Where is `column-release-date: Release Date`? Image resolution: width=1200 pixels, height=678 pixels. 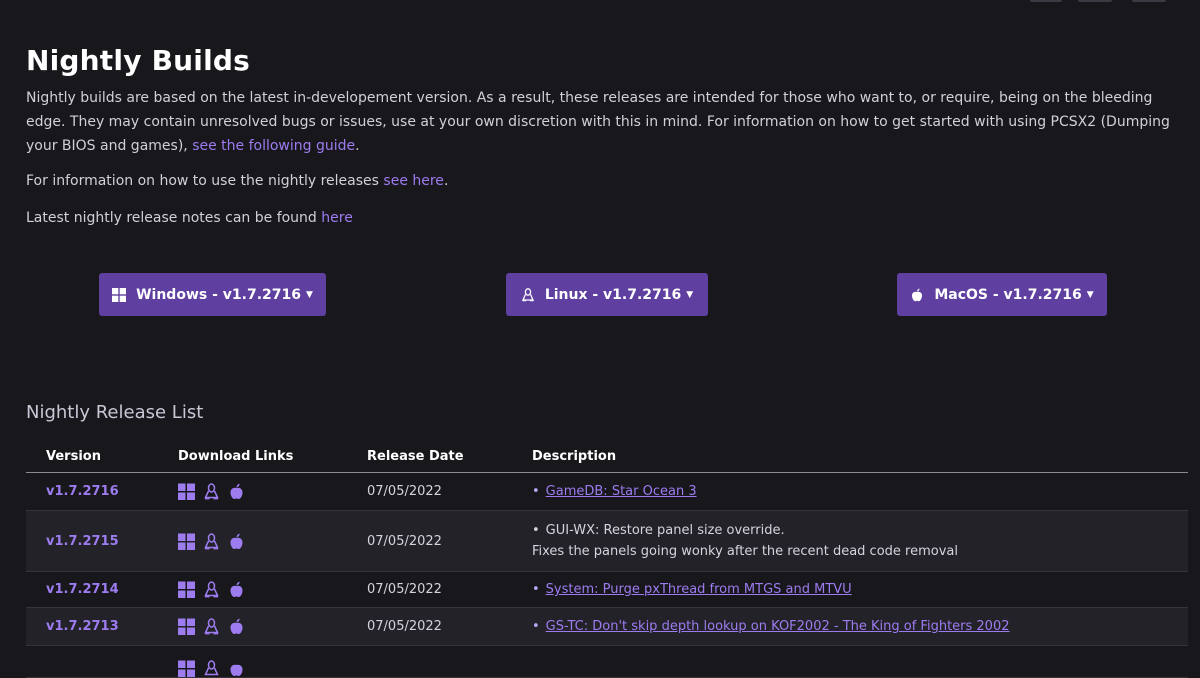 column-release-date: Release Date is located at coordinates (449, 457).